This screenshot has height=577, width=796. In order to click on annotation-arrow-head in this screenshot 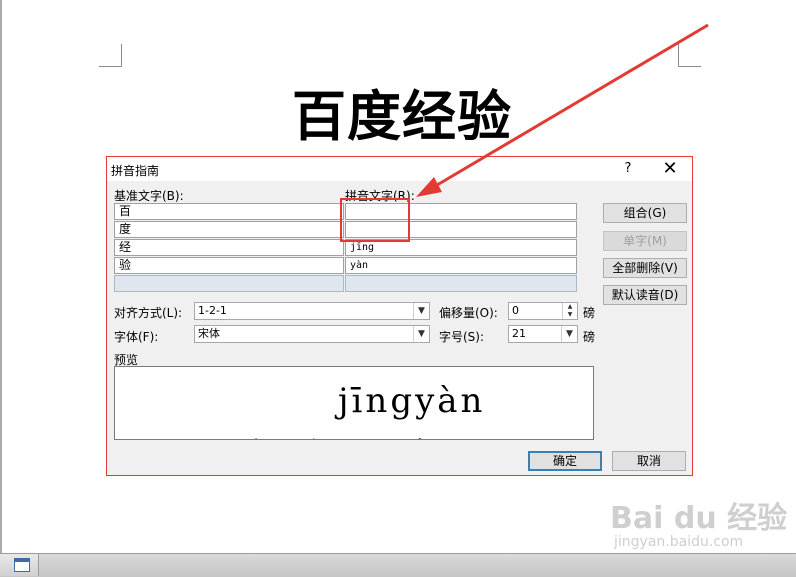, I will do `click(429, 187)`.